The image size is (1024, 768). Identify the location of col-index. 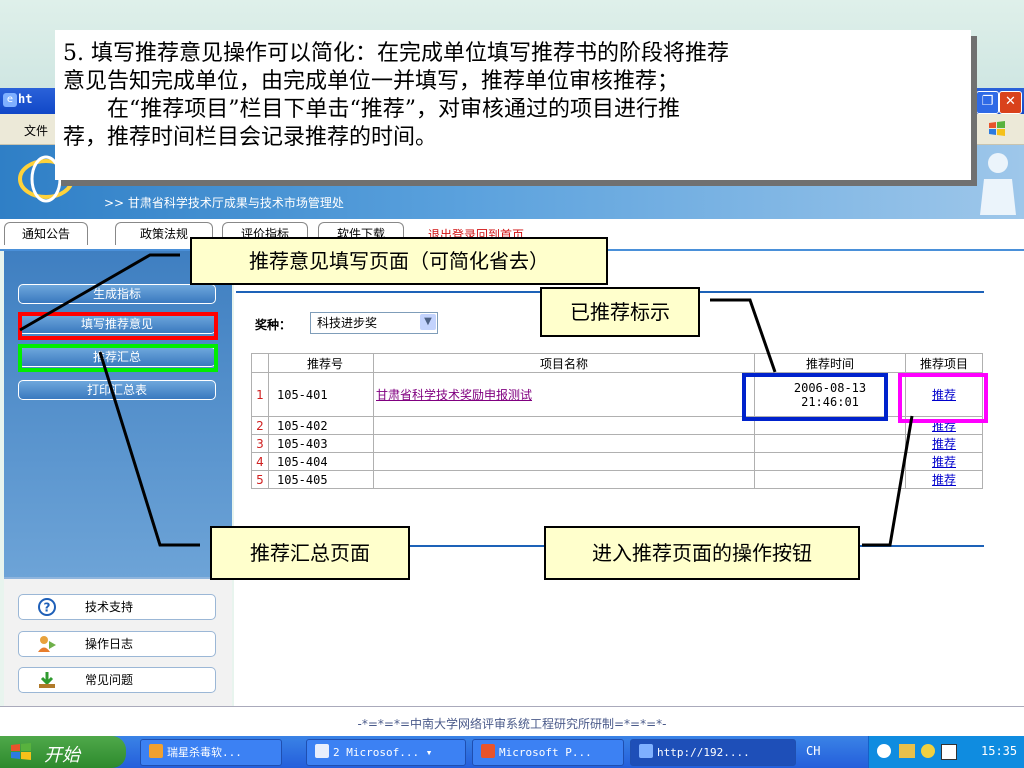
(260, 363).